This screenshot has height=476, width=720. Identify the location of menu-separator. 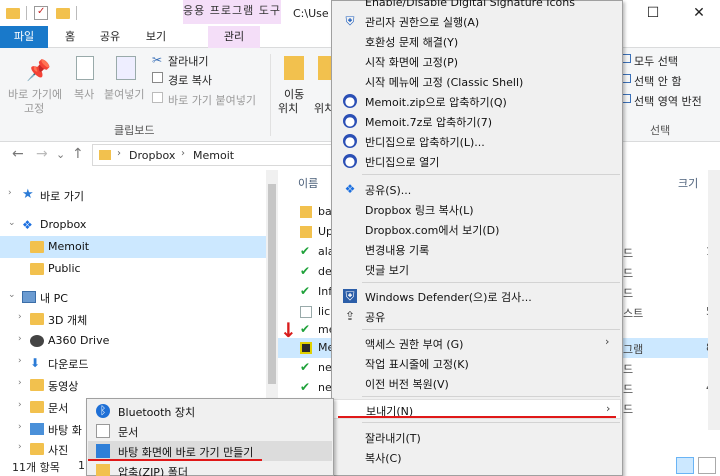
(491, 422).